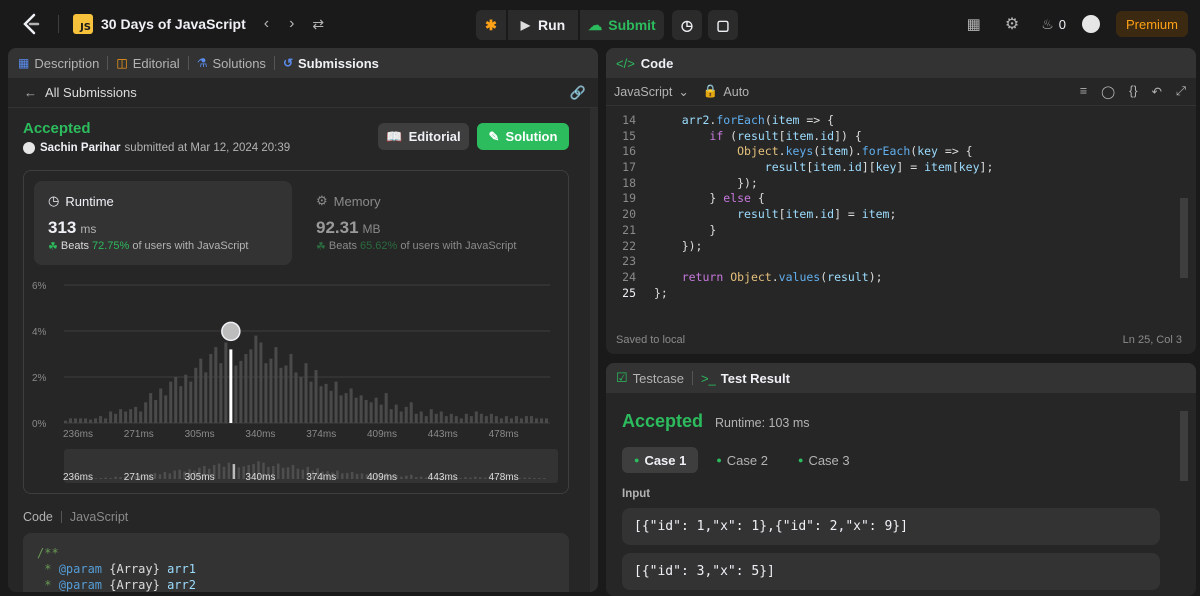 The height and width of the screenshot is (596, 1200). Describe the element at coordinates (543, 25) in the screenshot. I see `run-button: ▶ Run` at that location.